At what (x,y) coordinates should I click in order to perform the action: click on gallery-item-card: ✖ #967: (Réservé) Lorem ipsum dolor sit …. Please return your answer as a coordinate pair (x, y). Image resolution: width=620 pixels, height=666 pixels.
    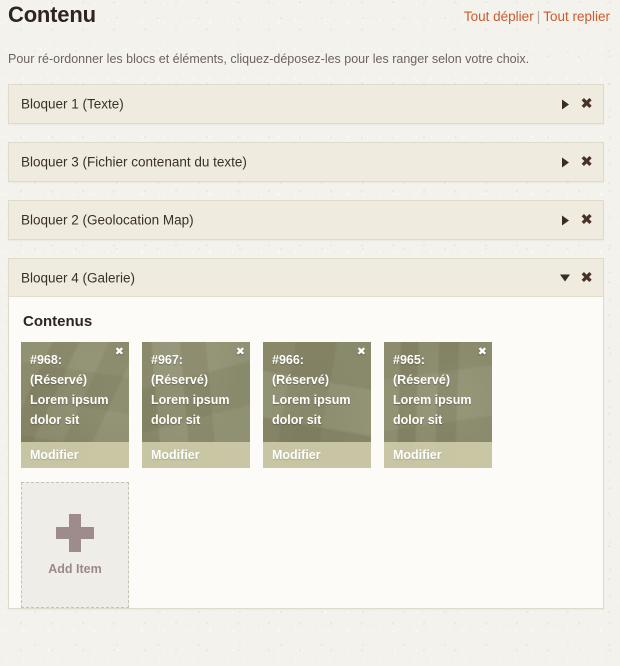
    Looking at the image, I should click on (196, 405).